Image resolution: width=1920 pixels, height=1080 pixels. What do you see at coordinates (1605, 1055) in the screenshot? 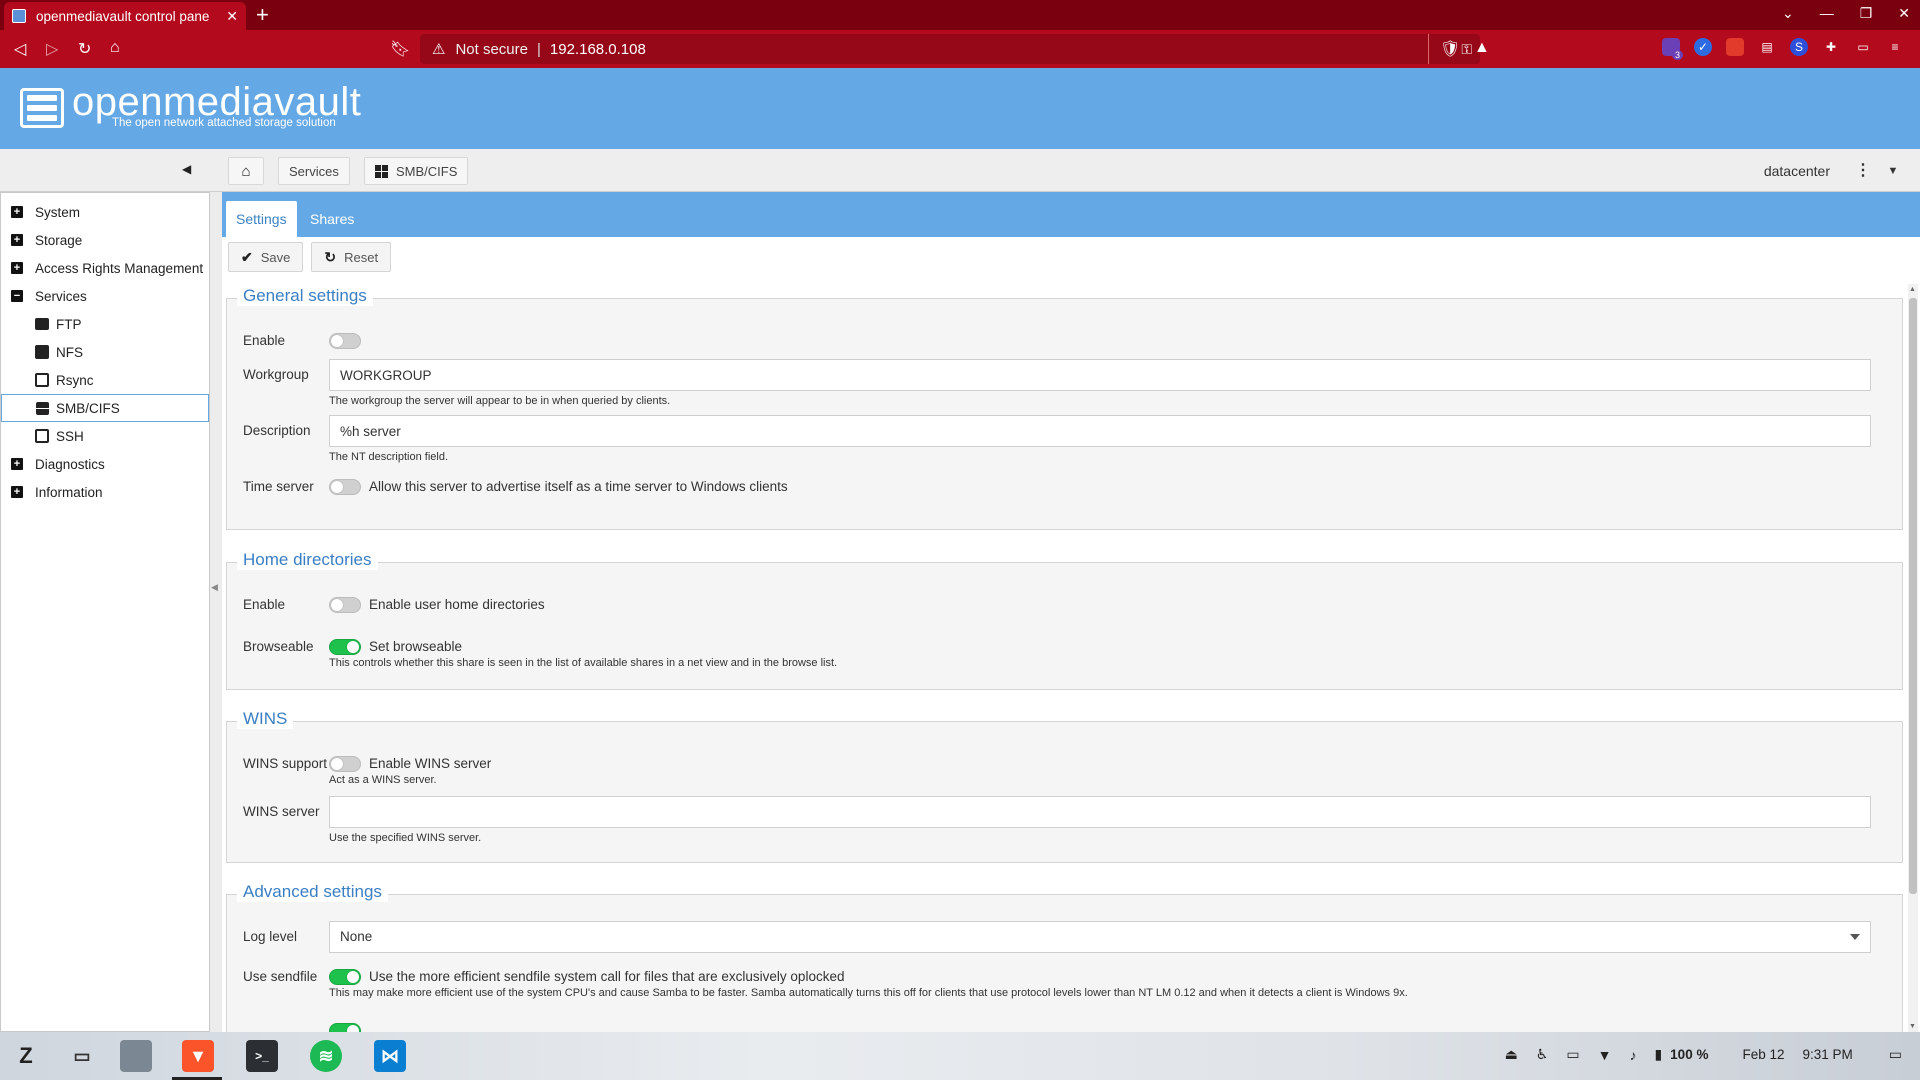
I see `wifi-icon: ▼` at bounding box center [1605, 1055].